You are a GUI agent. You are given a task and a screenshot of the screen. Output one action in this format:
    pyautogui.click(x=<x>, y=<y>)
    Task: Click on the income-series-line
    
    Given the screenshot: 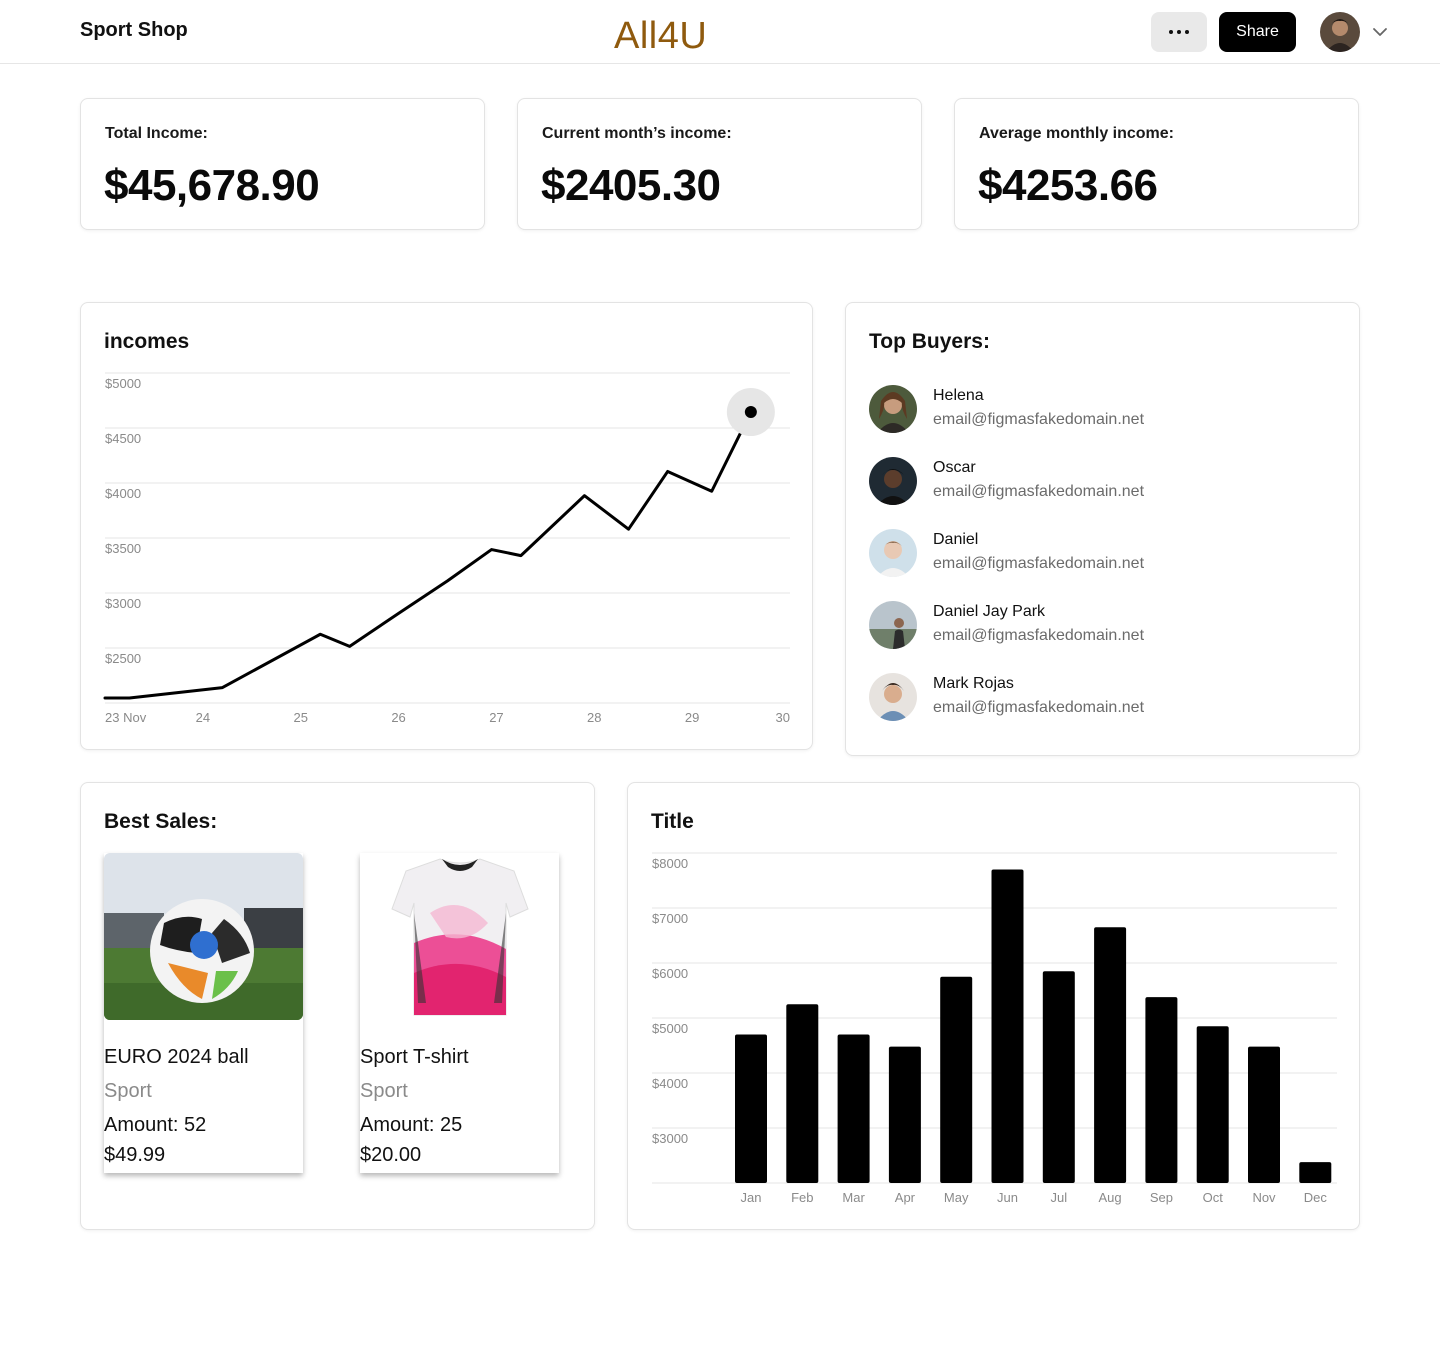 What is the action you would take?
    pyautogui.click(x=428, y=555)
    